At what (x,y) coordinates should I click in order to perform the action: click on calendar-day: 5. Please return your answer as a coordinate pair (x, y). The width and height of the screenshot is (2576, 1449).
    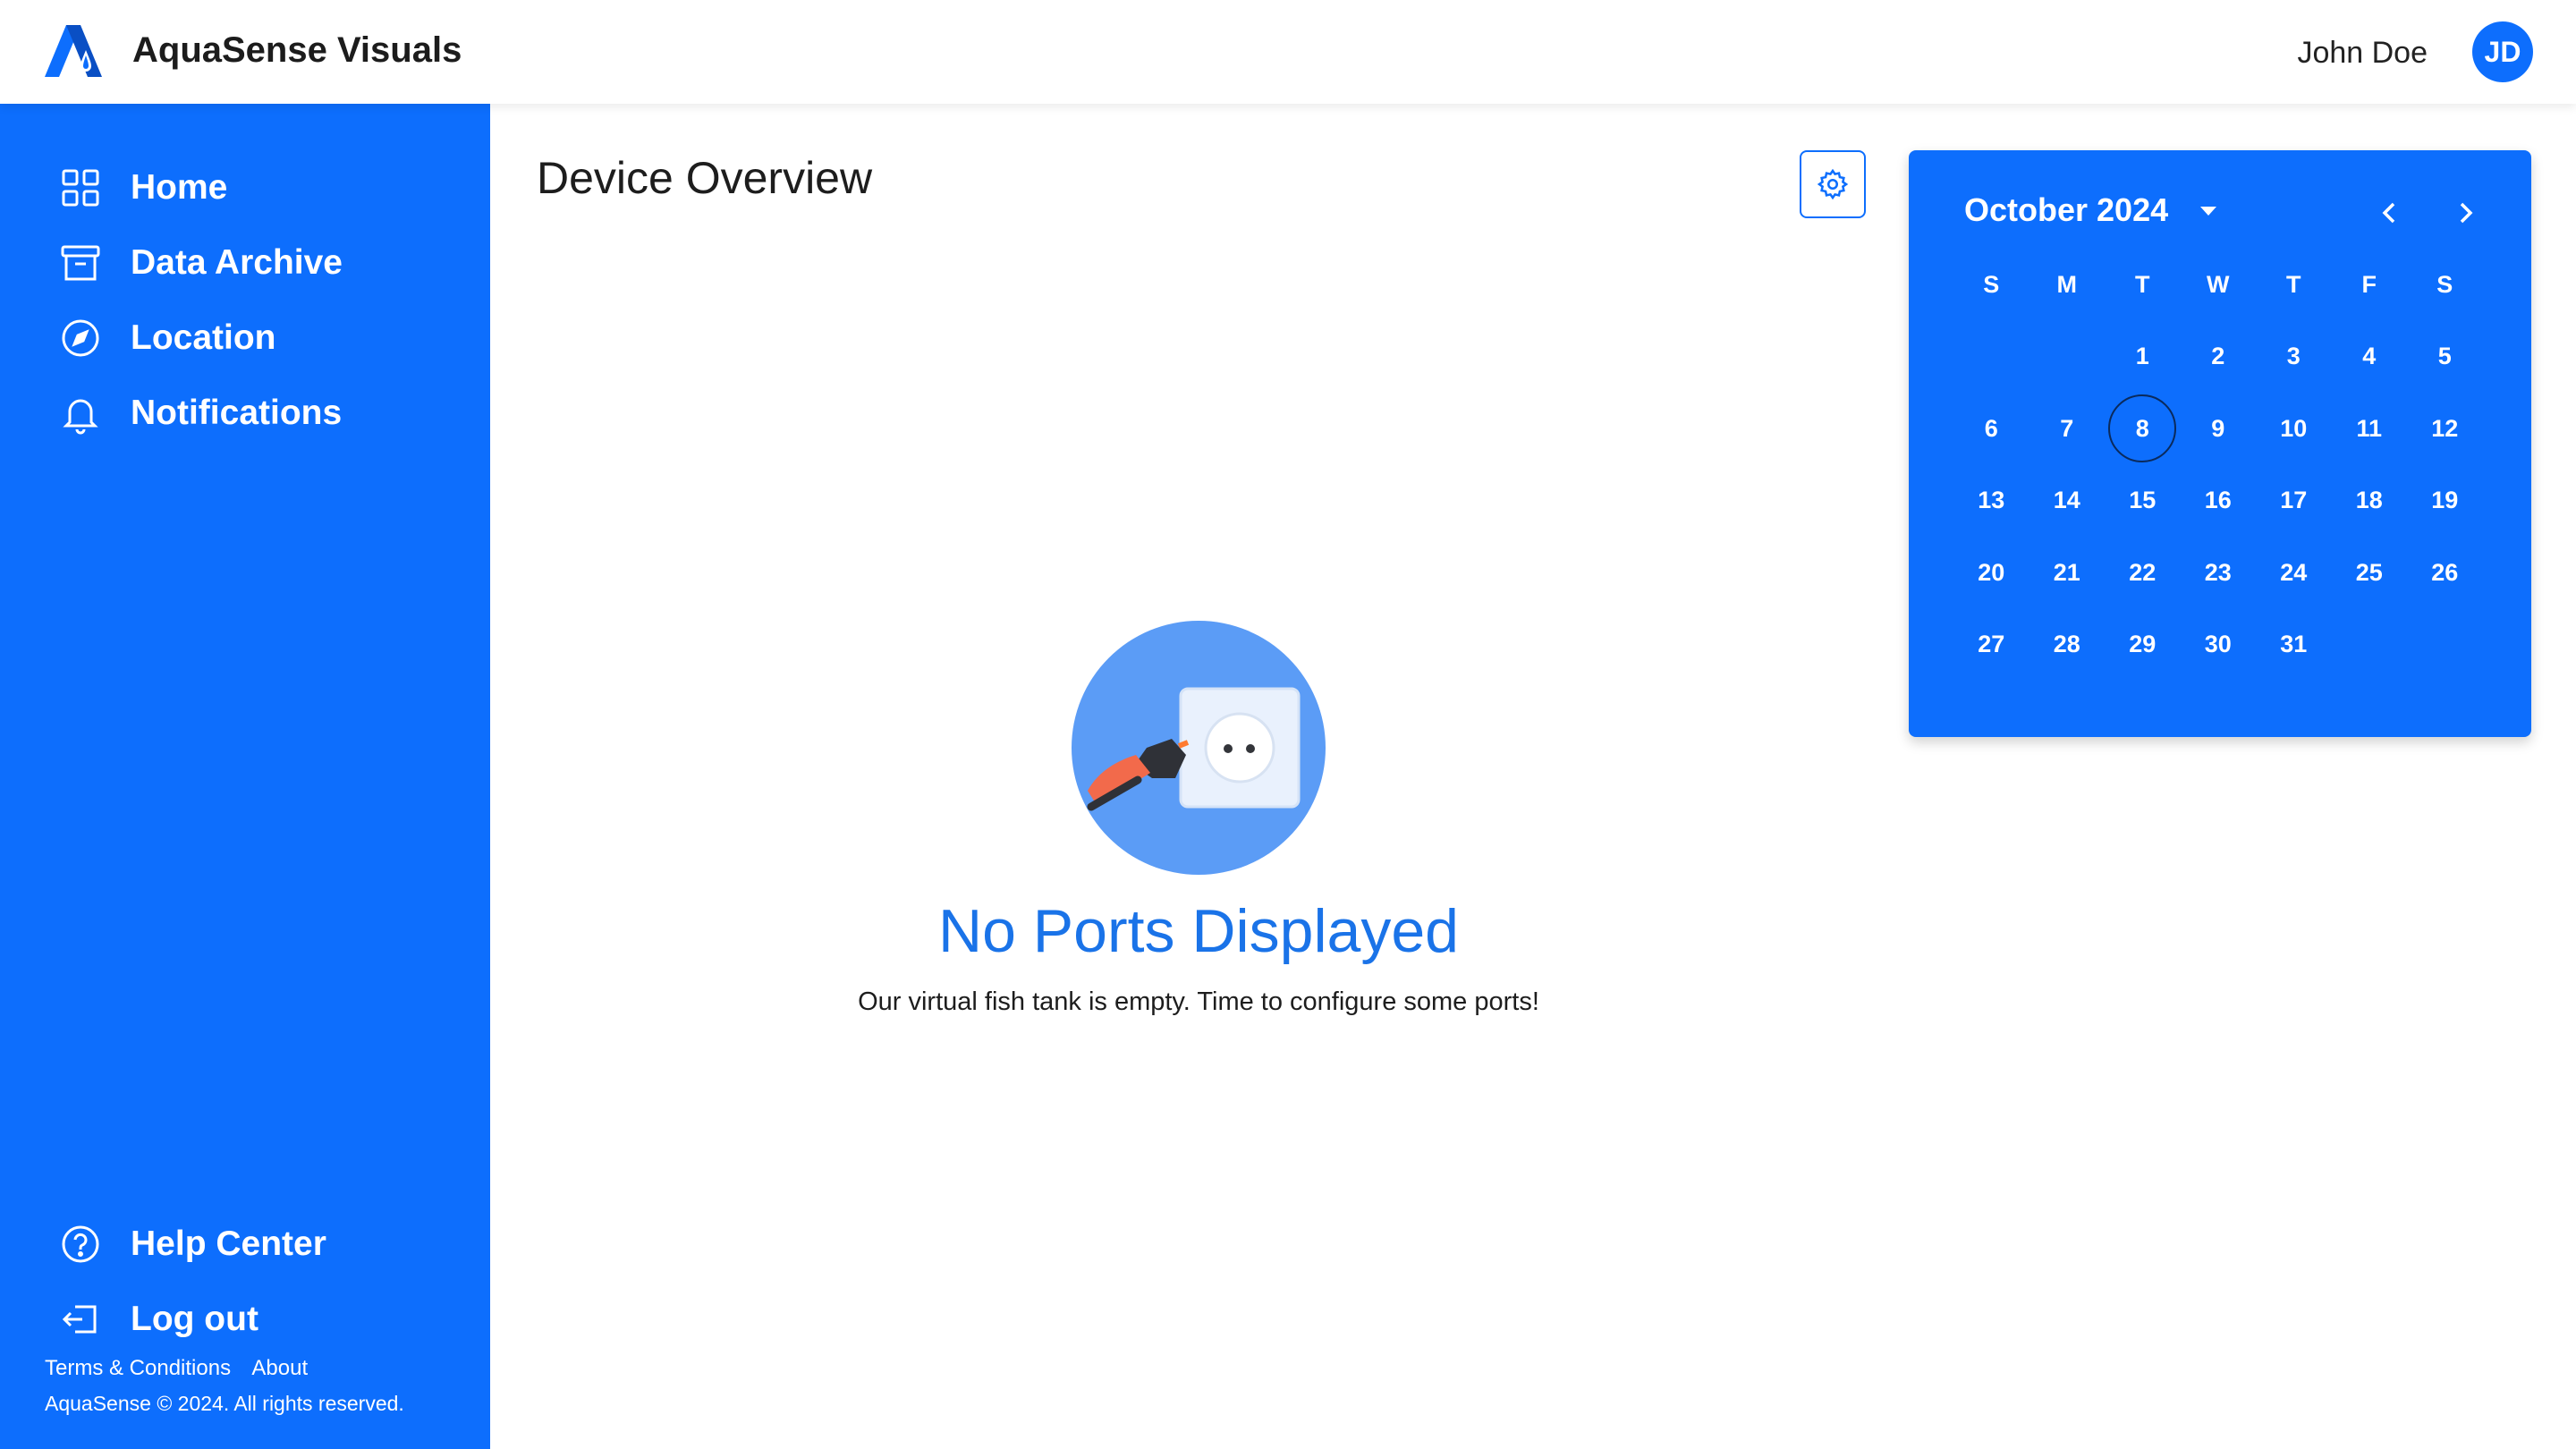
    Looking at the image, I should click on (2445, 357).